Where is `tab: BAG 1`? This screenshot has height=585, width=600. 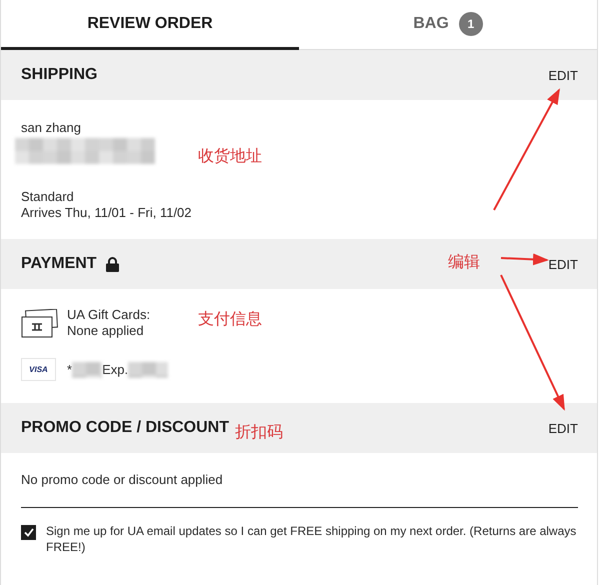 tab: BAG 1 is located at coordinates (448, 25).